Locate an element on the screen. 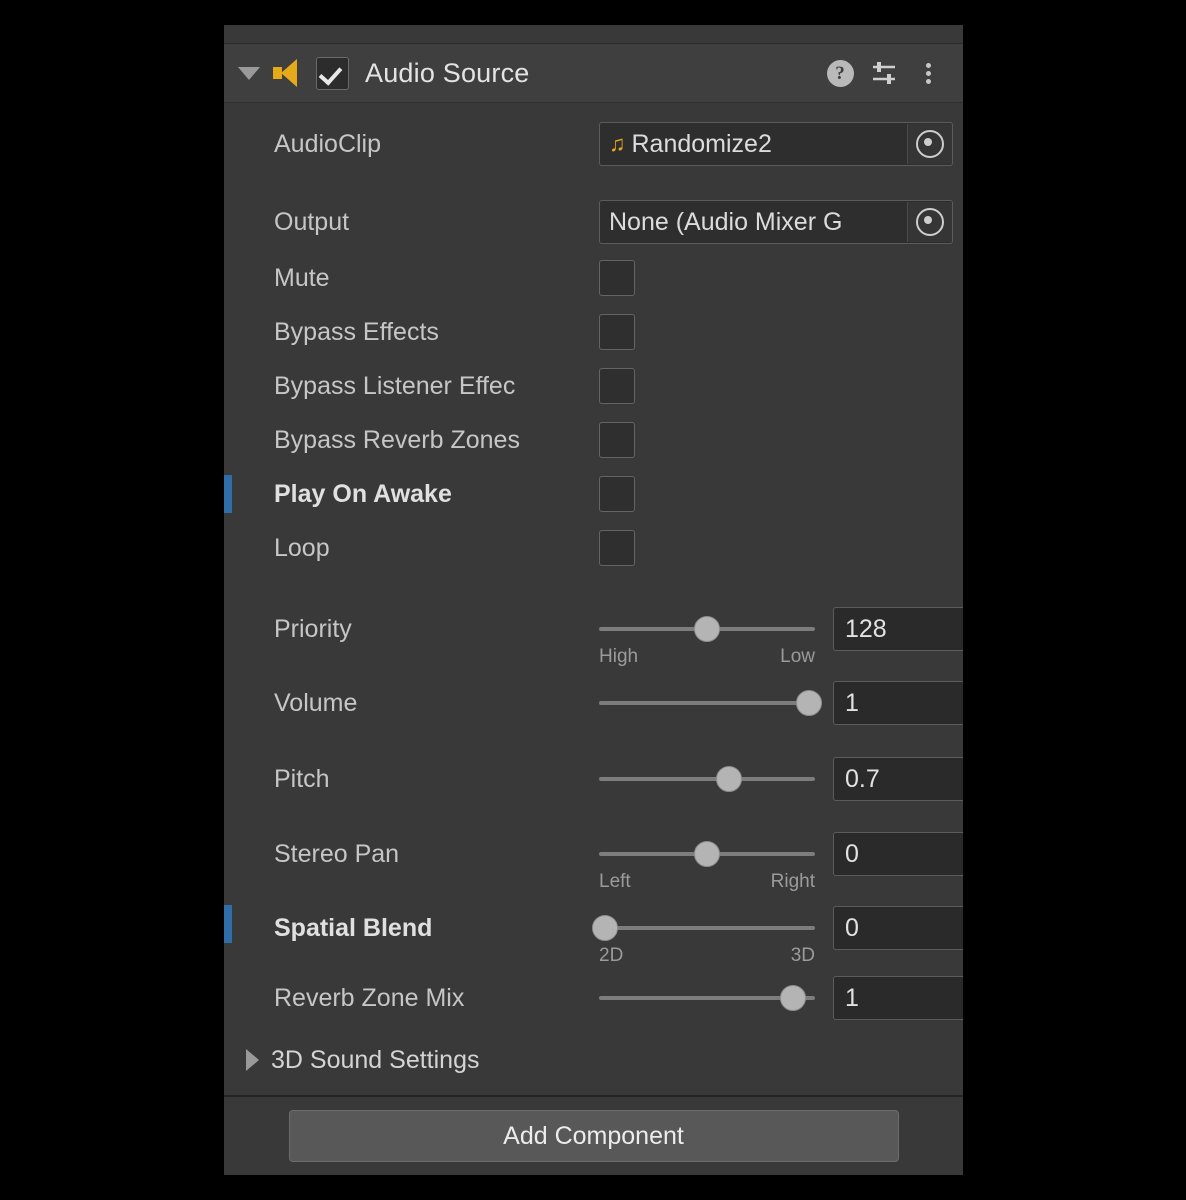 The image size is (1186, 1200). output-object-field: None (Audio Mixer G is located at coordinates (776, 222).